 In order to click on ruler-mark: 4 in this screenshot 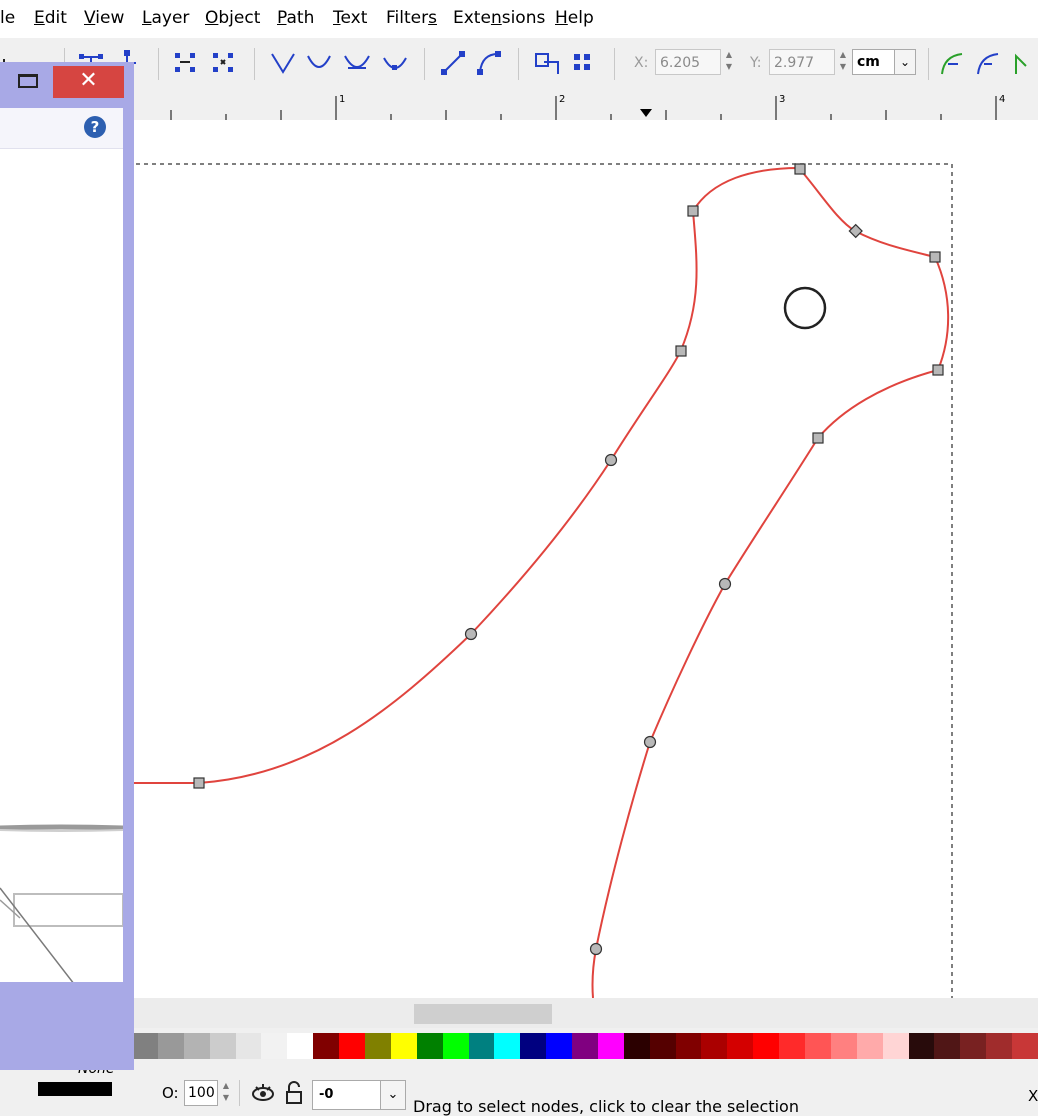, I will do `click(1002, 99)`.